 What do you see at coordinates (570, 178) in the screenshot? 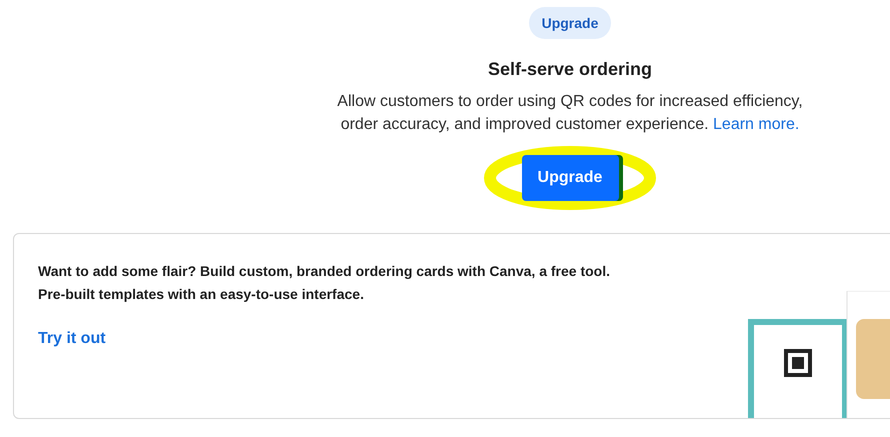
I see `upgrade-button: Upgrade` at bounding box center [570, 178].